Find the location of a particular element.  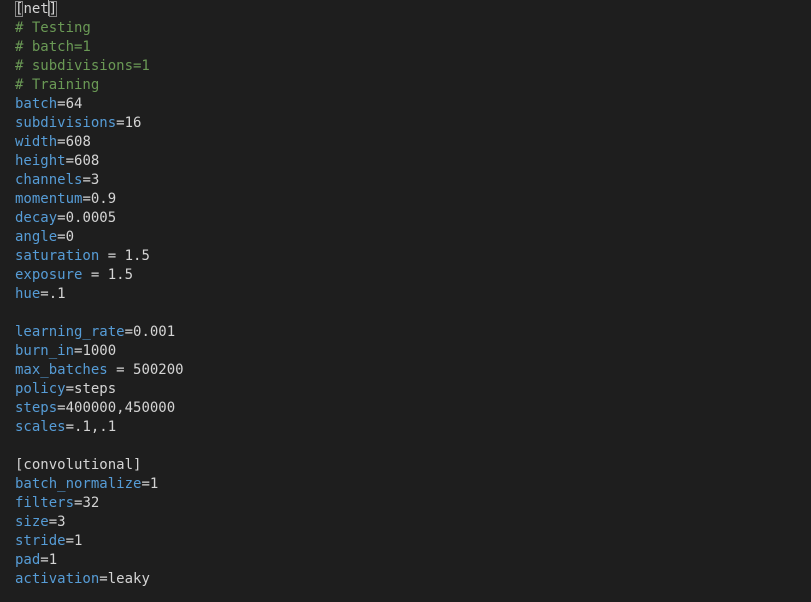

code-line: max_batches = 500200 is located at coordinates (405, 370).